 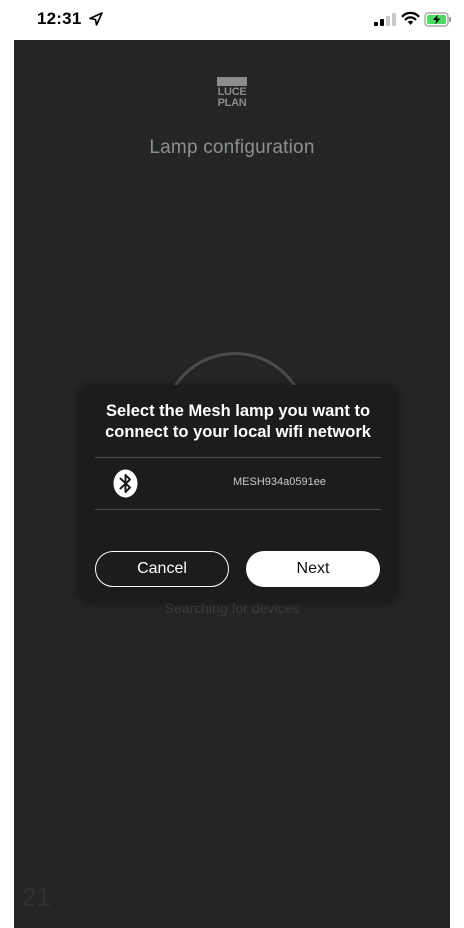 What do you see at coordinates (437, 19) in the screenshot?
I see `battery-charging-icon` at bounding box center [437, 19].